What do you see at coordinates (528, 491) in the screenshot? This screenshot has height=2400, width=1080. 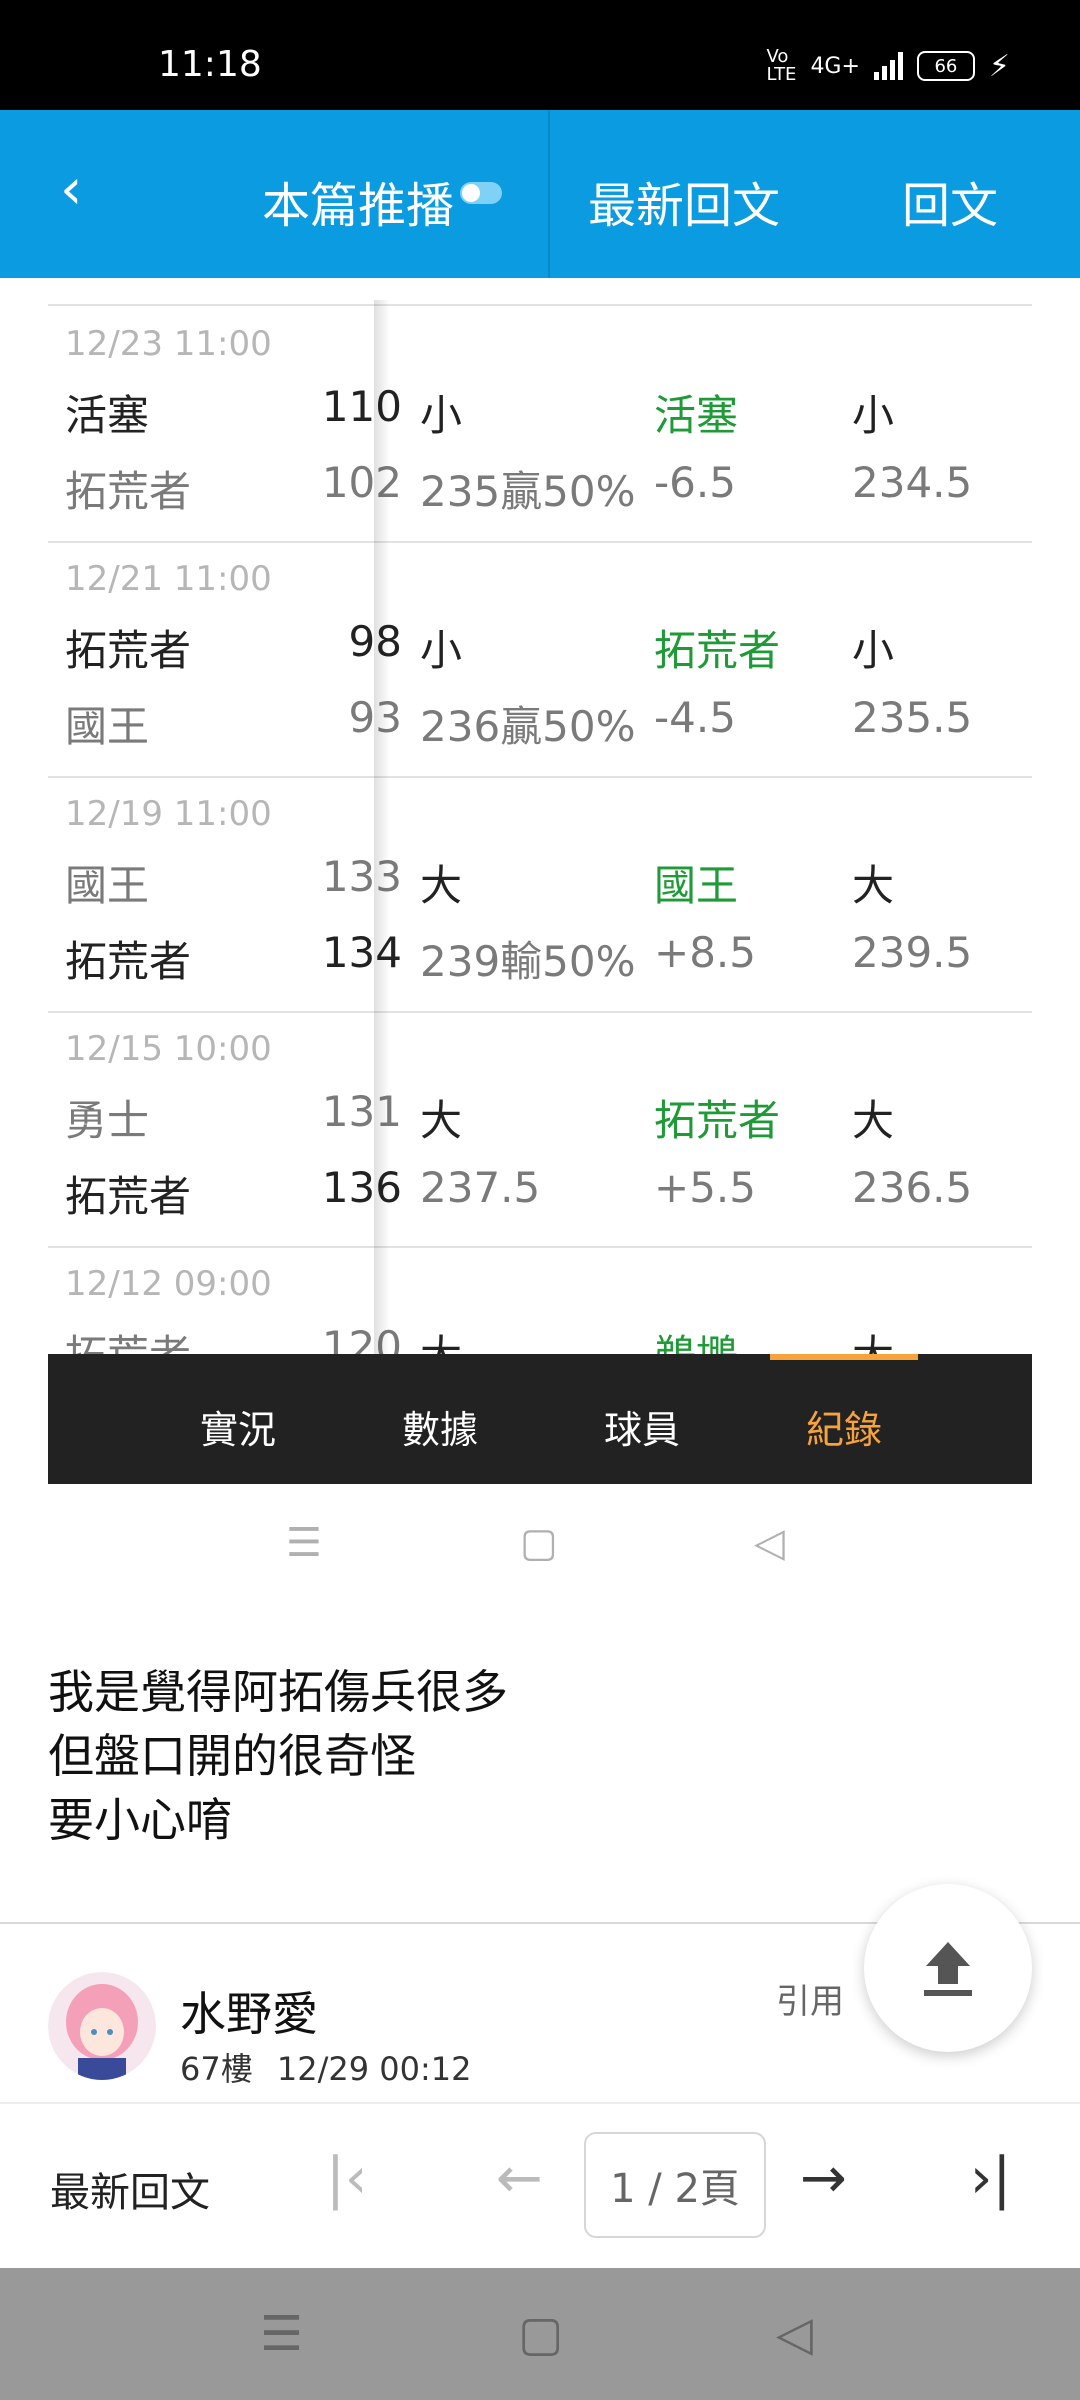 I see `line: 235贏50%` at bounding box center [528, 491].